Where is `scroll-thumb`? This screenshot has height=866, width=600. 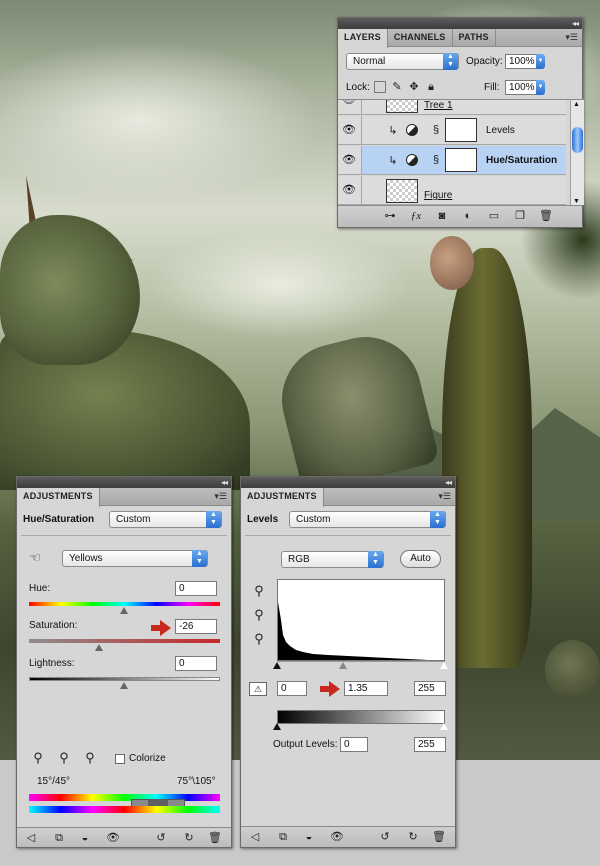 scroll-thumb is located at coordinates (577, 140).